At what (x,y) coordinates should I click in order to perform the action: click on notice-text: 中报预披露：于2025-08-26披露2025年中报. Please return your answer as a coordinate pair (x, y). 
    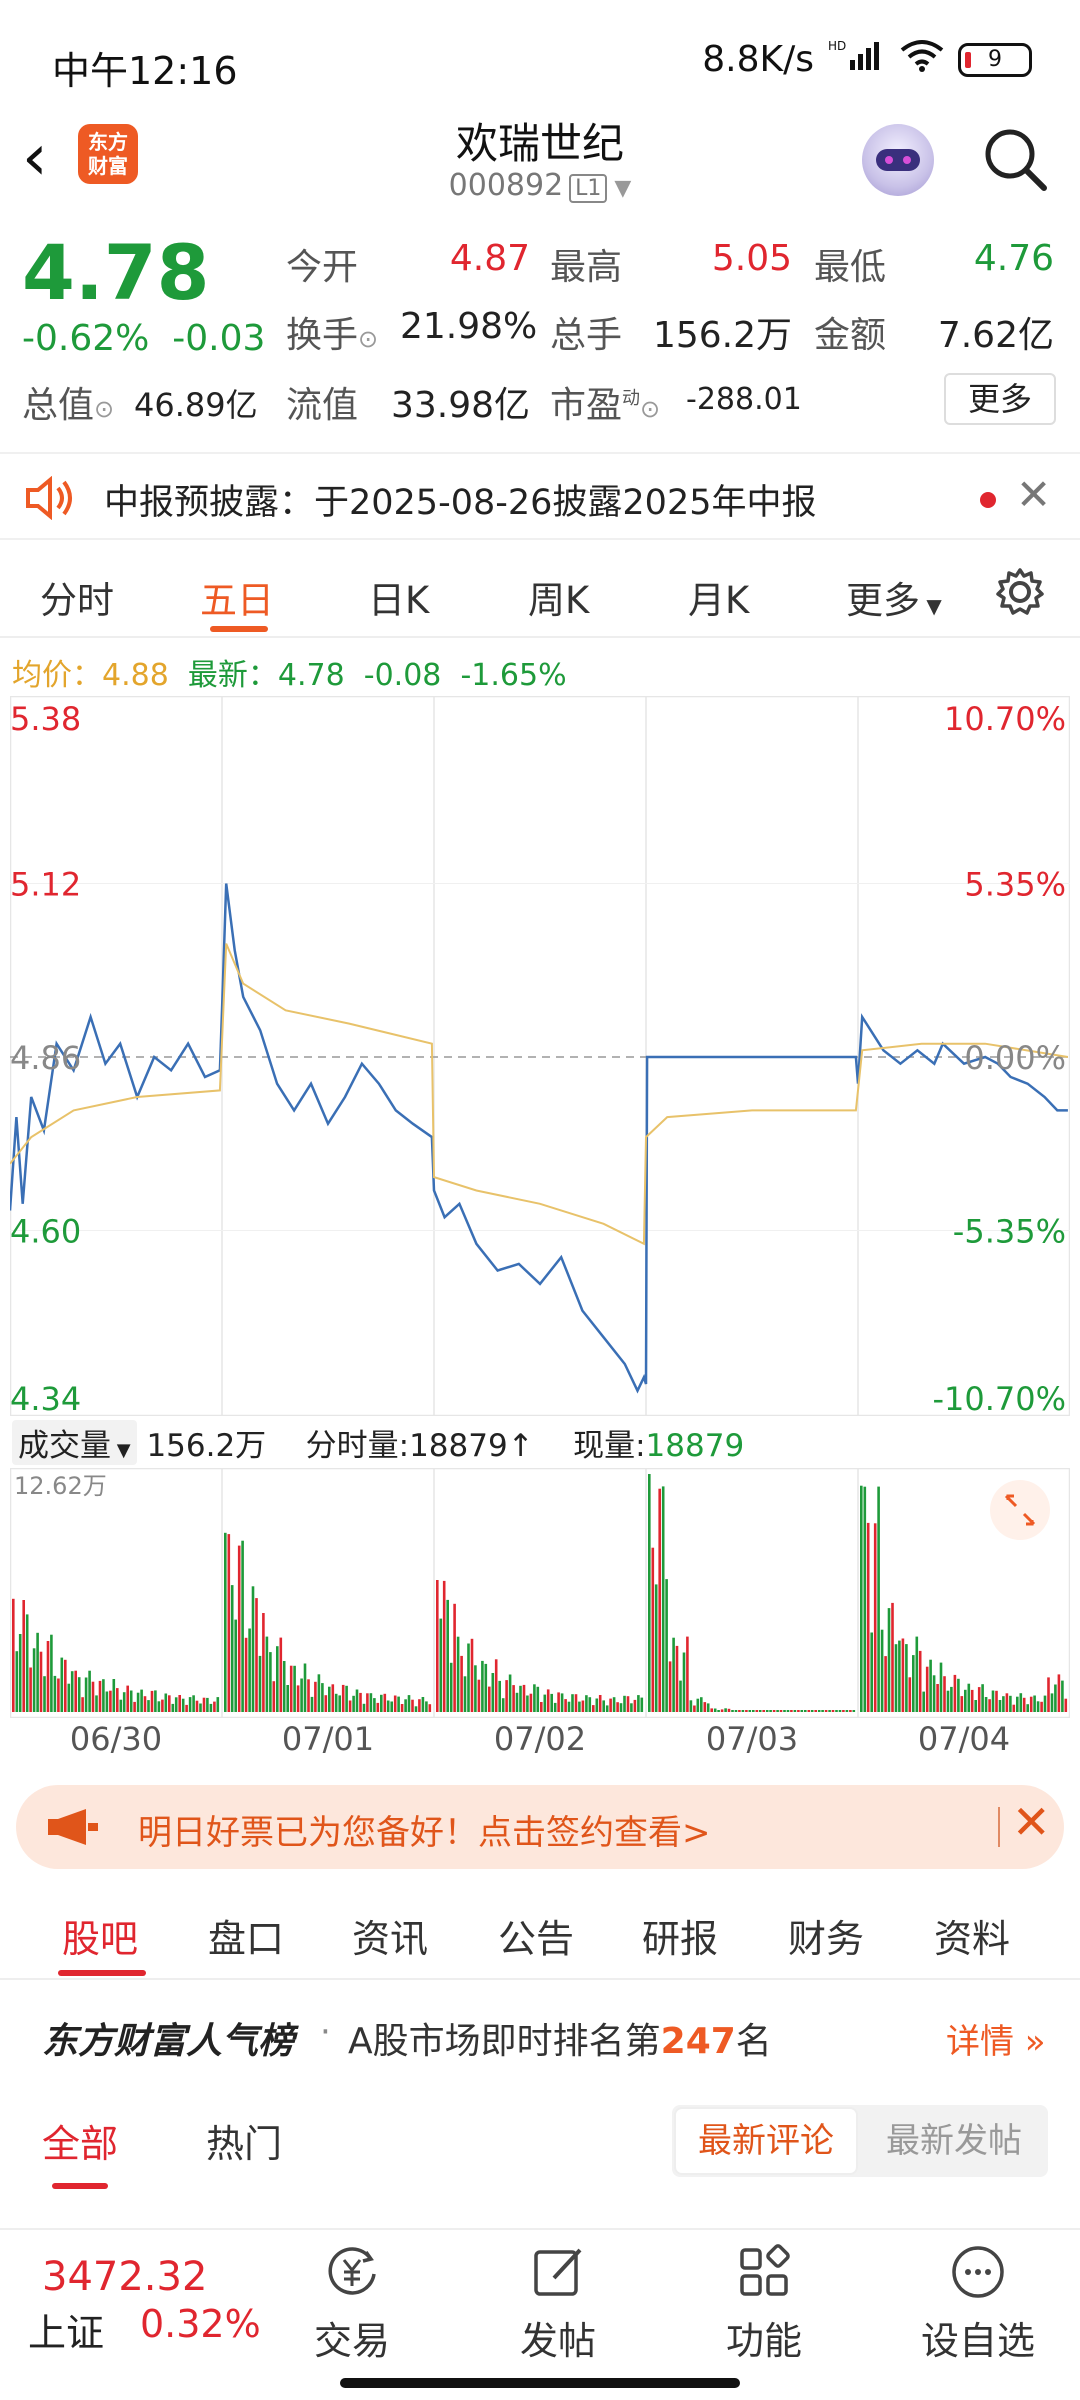
    Looking at the image, I should click on (460, 503).